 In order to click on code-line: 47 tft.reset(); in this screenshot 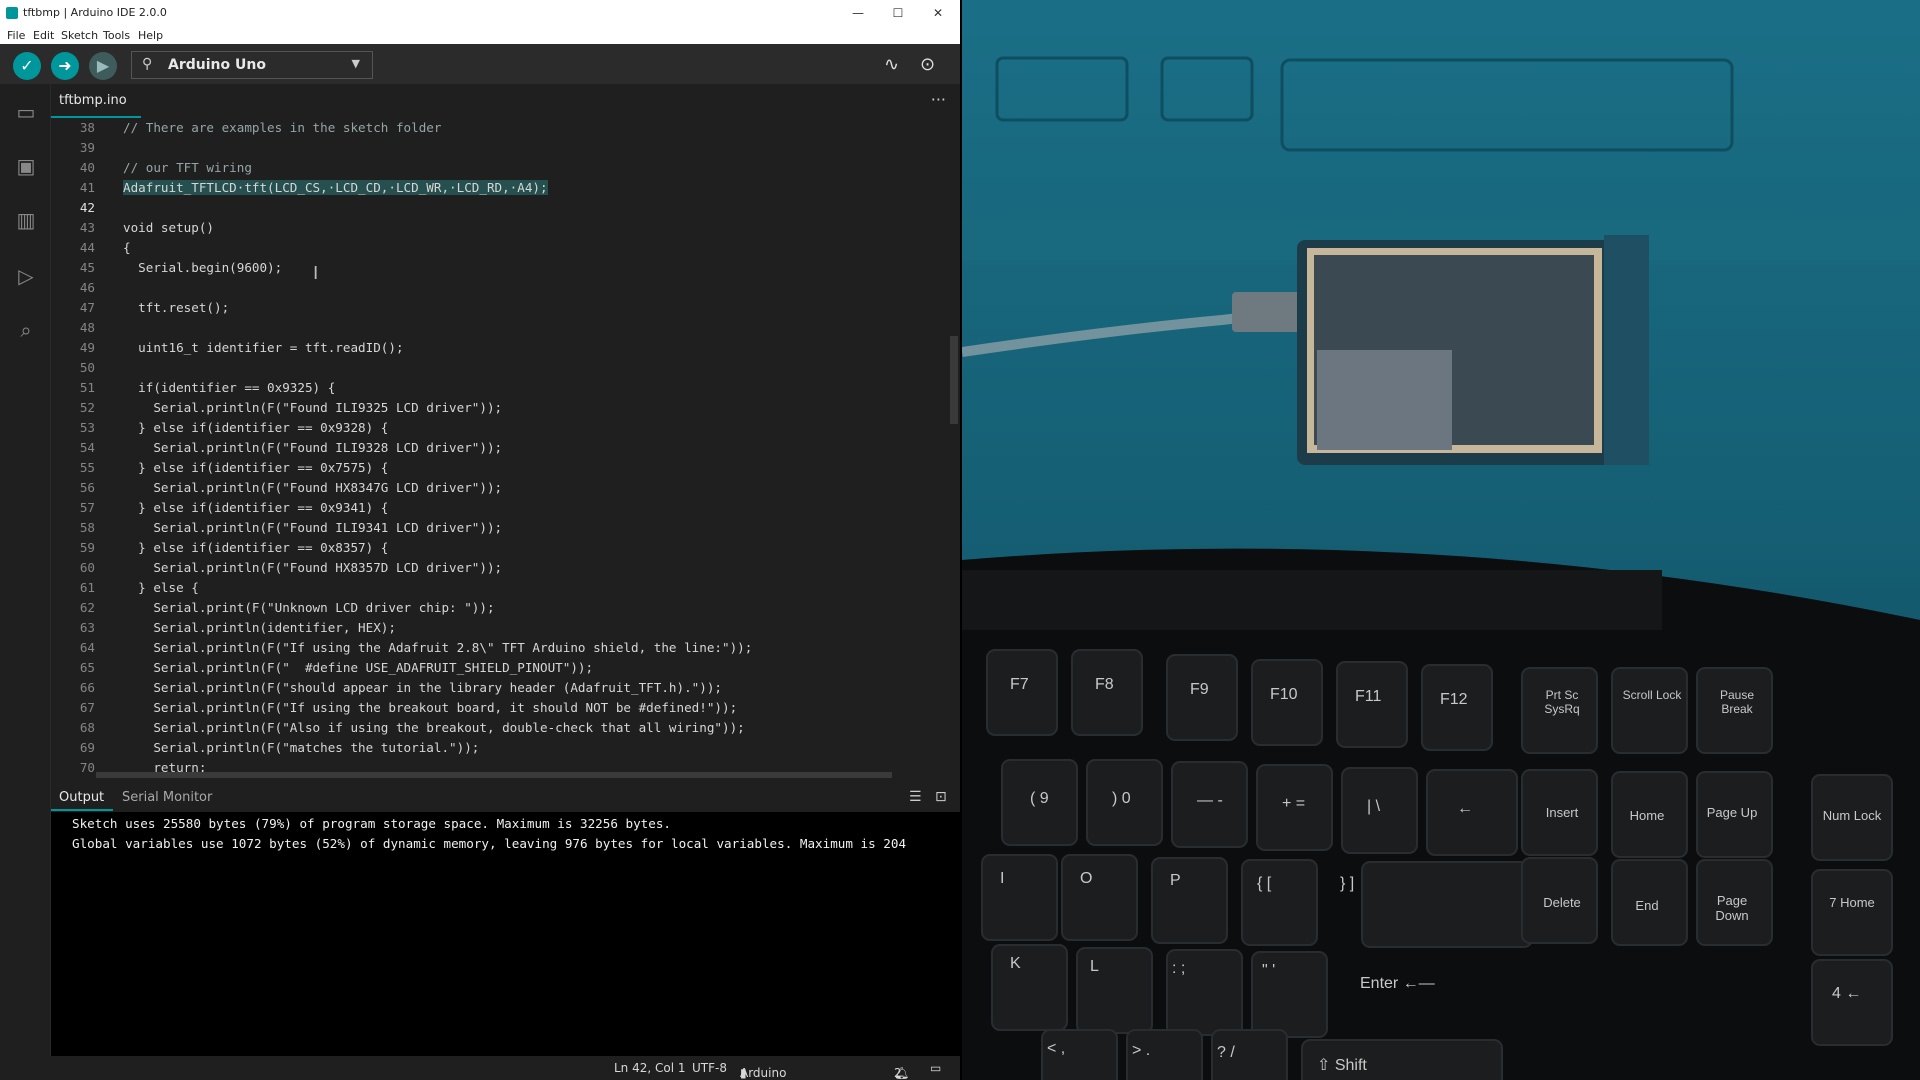, I will do `click(505, 308)`.